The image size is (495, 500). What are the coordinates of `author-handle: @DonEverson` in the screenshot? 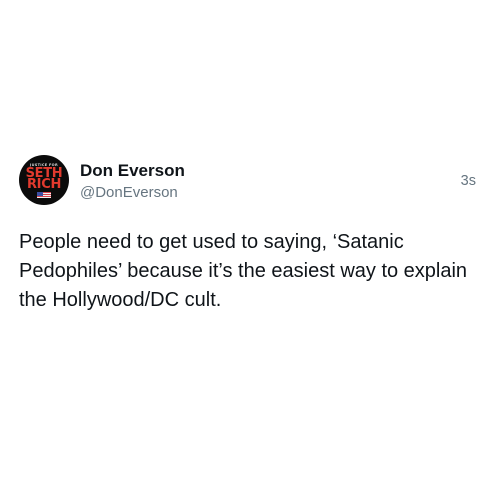 It's located at (129, 192).